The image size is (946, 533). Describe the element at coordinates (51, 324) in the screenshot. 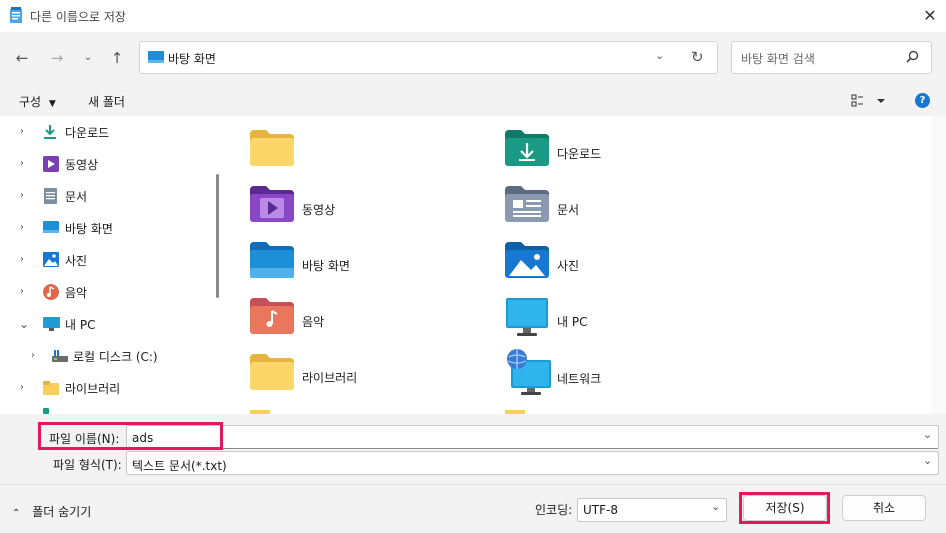

I see `pc-icon` at that location.